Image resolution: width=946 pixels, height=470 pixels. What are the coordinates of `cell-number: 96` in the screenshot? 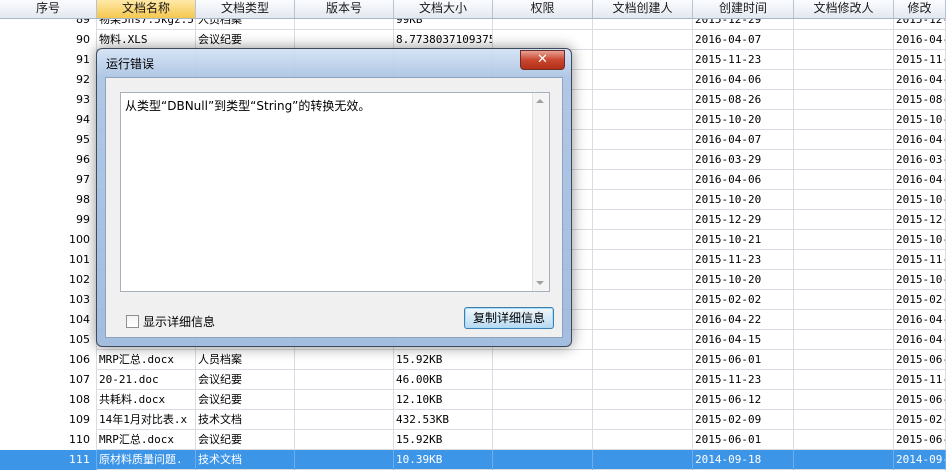 It's located at (48, 160).